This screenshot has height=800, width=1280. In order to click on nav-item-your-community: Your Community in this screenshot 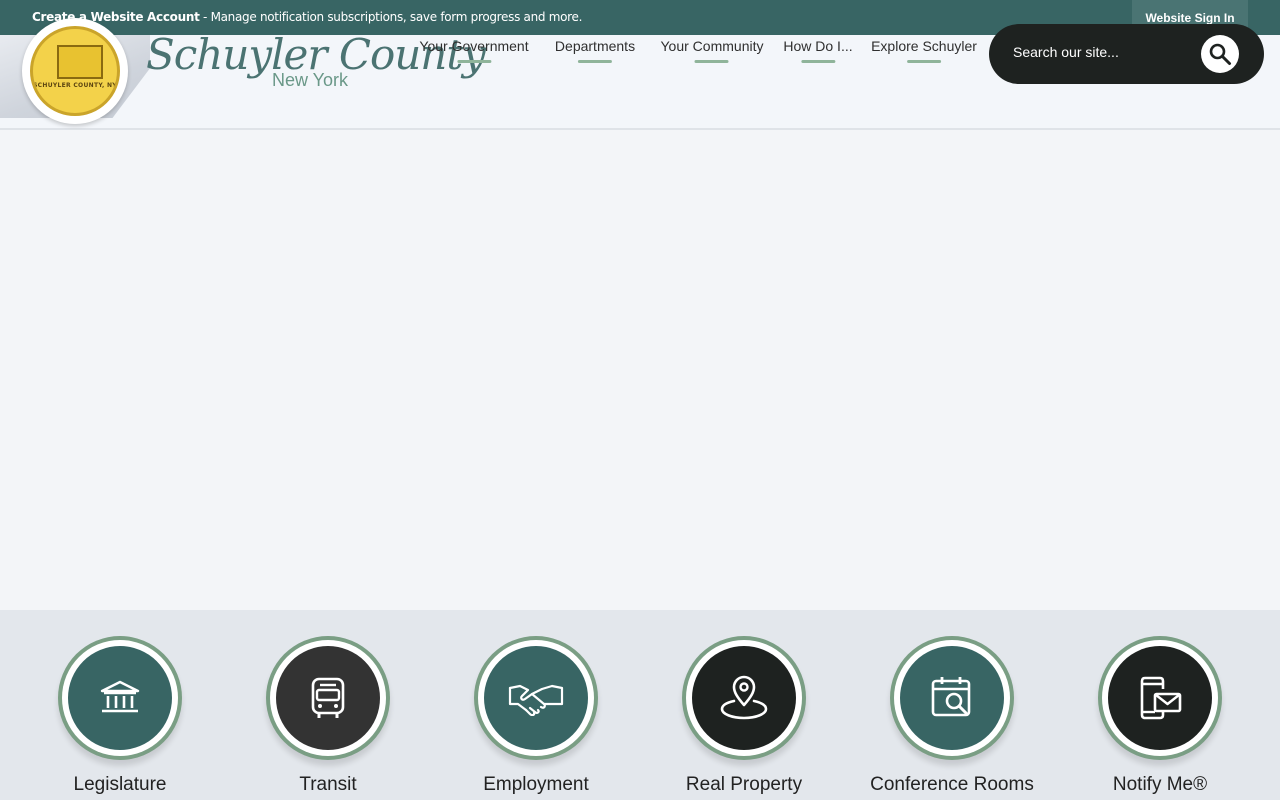, I will do `click(712, 50)`.